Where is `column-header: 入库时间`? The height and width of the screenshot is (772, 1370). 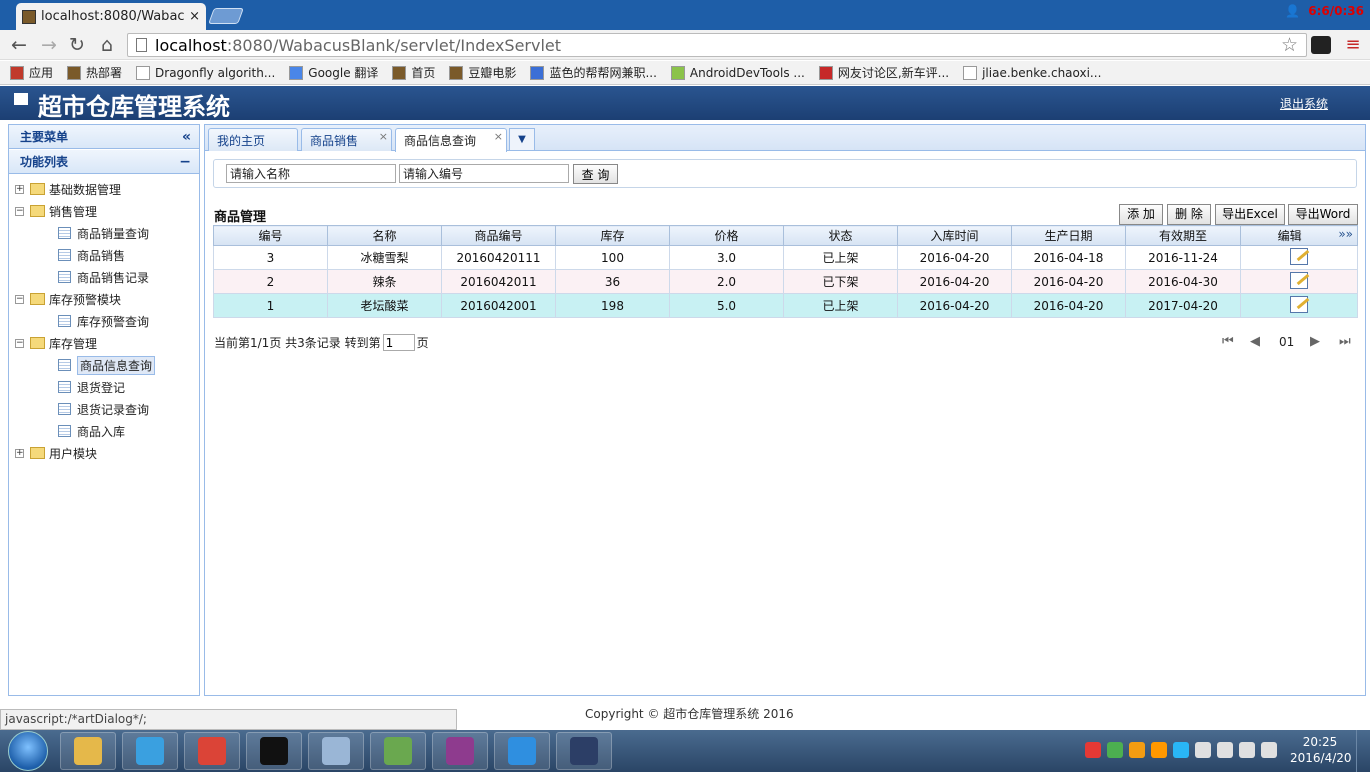
column-header: 入库时间 is located at coordinates (954, 235).